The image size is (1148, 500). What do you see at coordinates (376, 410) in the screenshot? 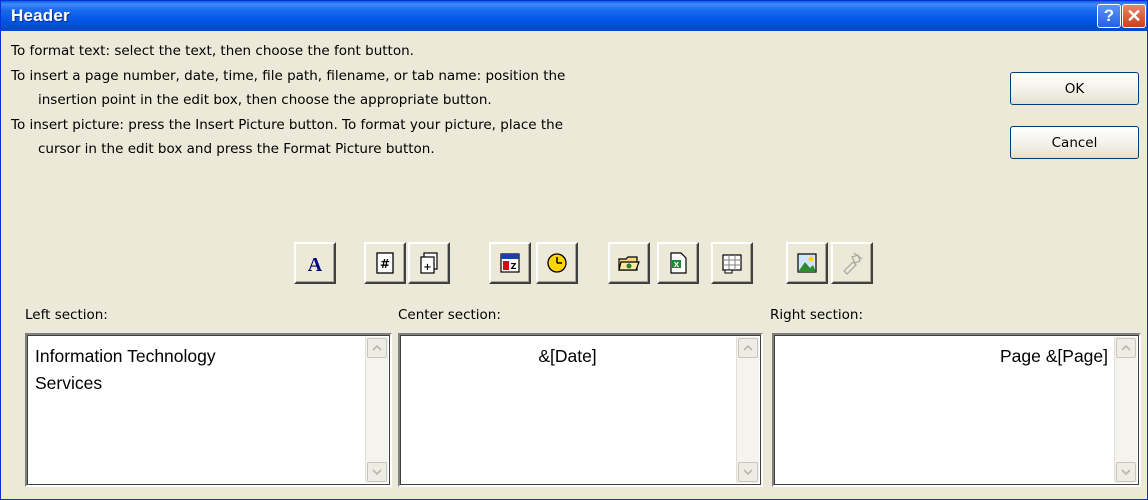
I see `left-section-scrollbar` at bounding box center [376, 410].